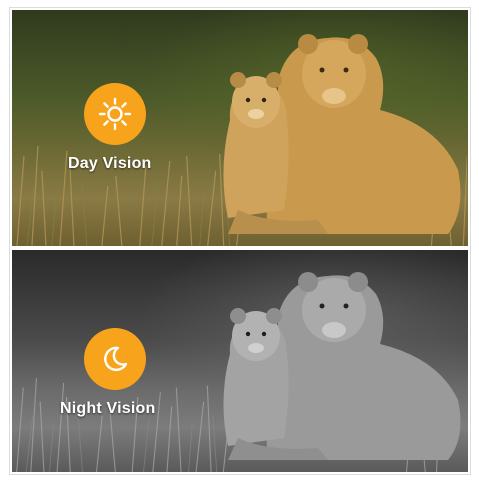 The image size is (479, 482). I want to click on moon-icon, so click(116, 358).